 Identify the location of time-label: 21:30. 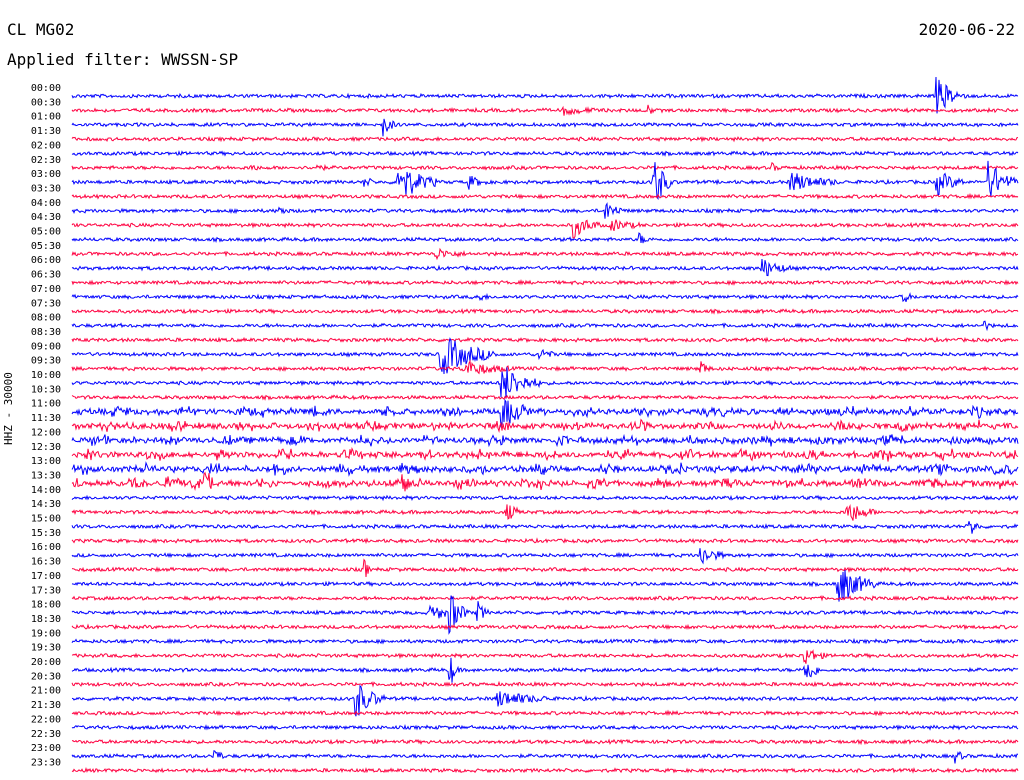
(46, 705).